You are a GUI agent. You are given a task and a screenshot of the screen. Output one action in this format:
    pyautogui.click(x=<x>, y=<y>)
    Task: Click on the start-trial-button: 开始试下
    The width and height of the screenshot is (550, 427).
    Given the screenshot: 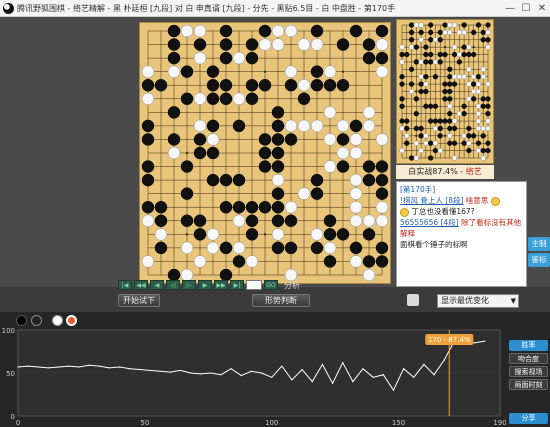 What is the action you would take?
    pyautogui.click(x=139, y=300)
    